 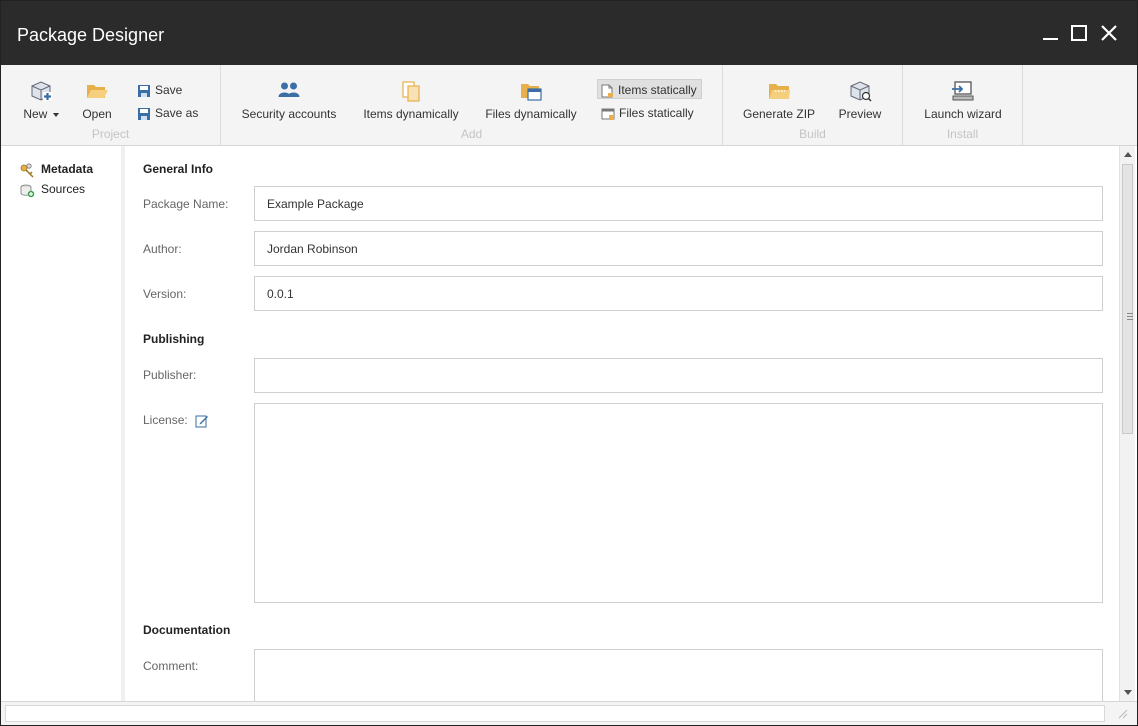 I want to click on resize-grip-icon, so click(x=1123, y=714).